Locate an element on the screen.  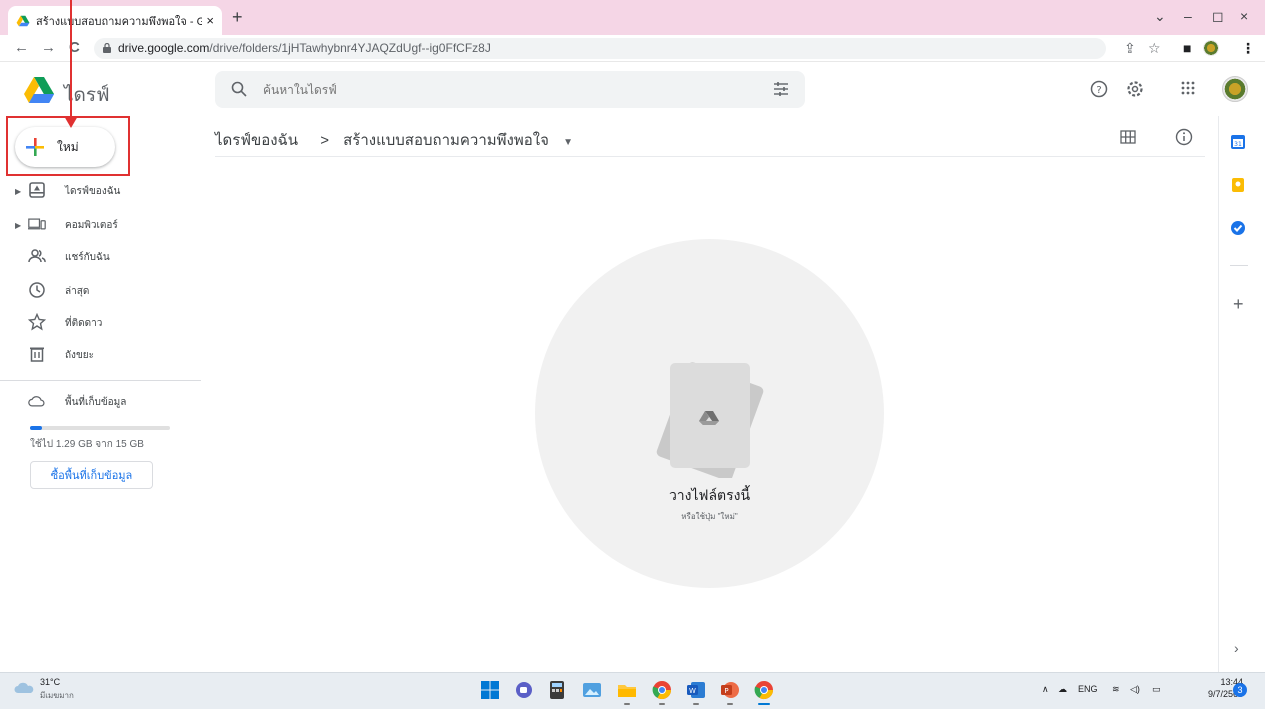
search-icon is located at coordinates (239, 89).